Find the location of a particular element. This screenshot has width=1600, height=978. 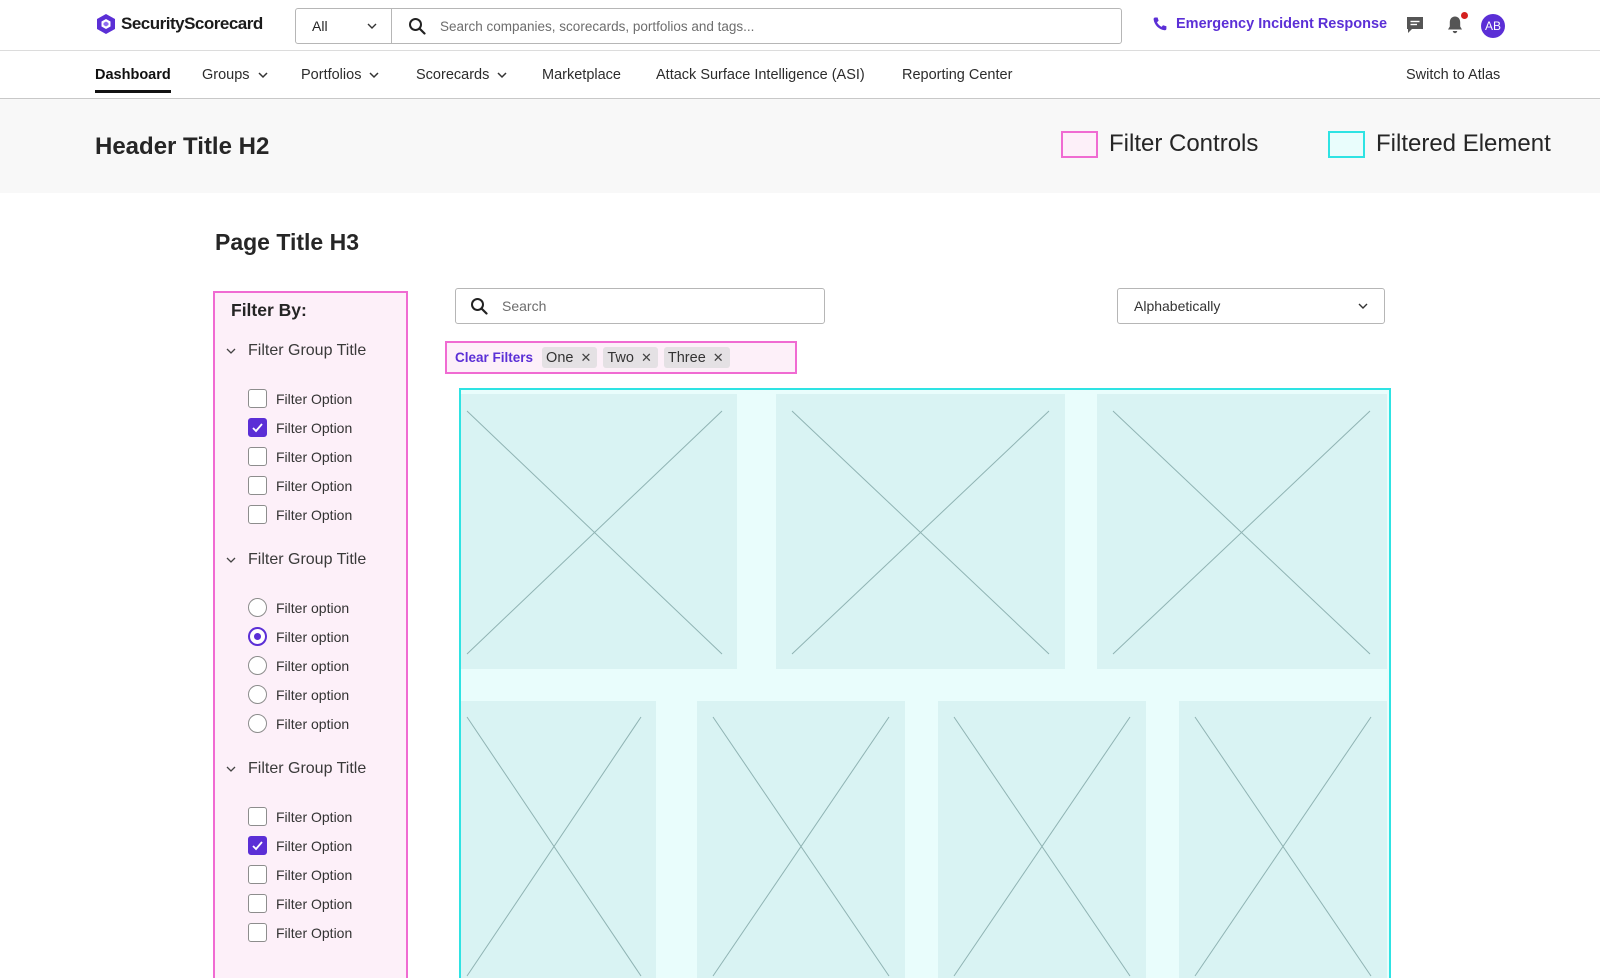

content-search-input is located at coordinates (647, 306).